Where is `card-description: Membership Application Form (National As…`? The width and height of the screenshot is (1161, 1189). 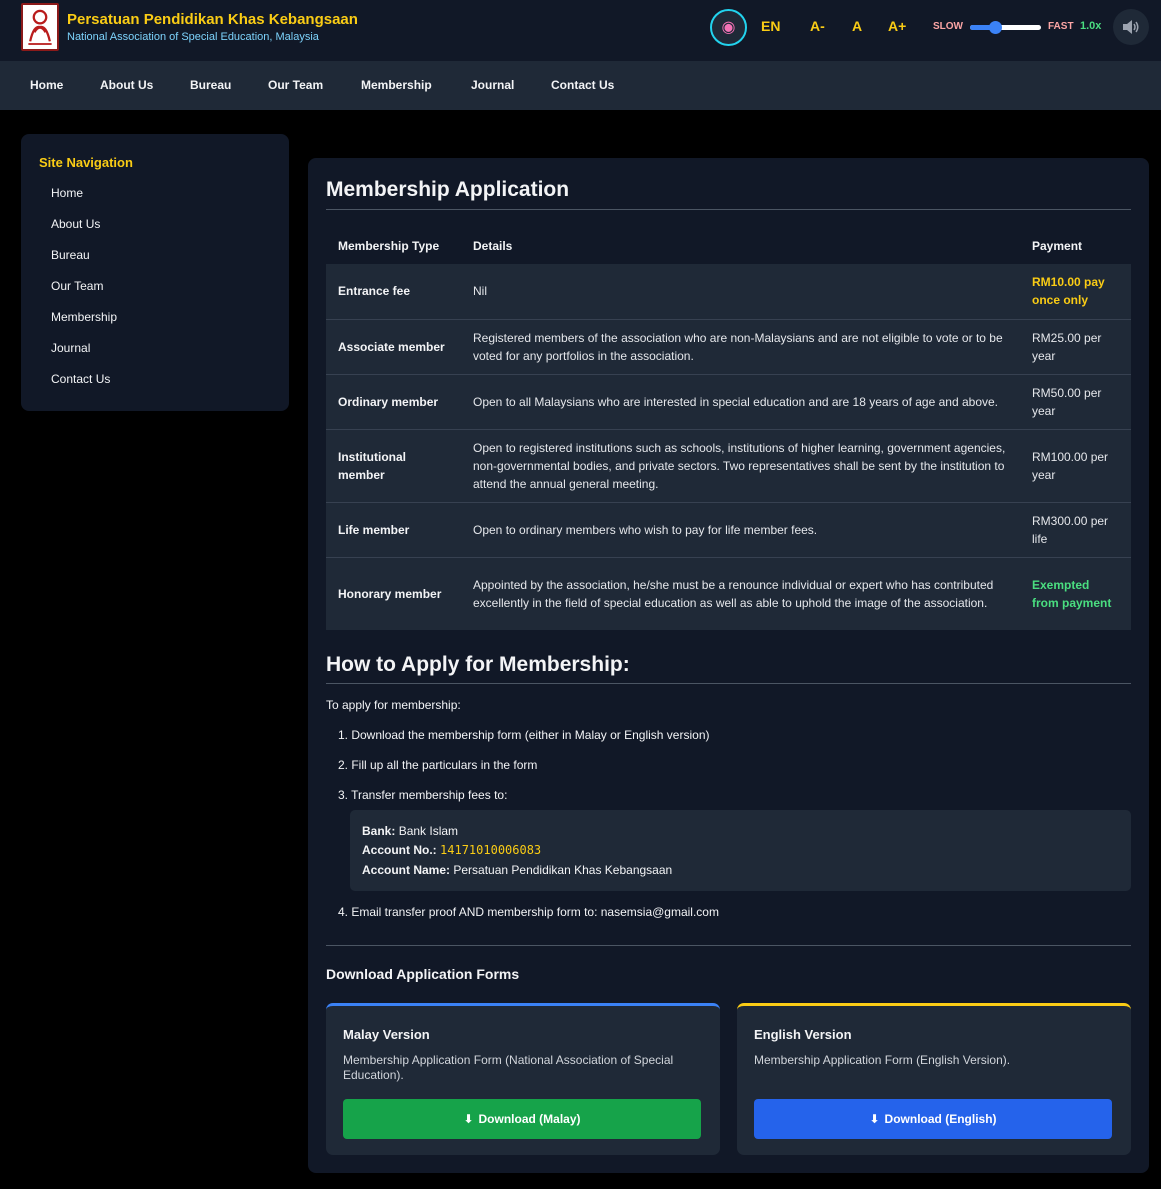 card-description: Membership Application Form (National As… is located at coordinates (508, 1067).